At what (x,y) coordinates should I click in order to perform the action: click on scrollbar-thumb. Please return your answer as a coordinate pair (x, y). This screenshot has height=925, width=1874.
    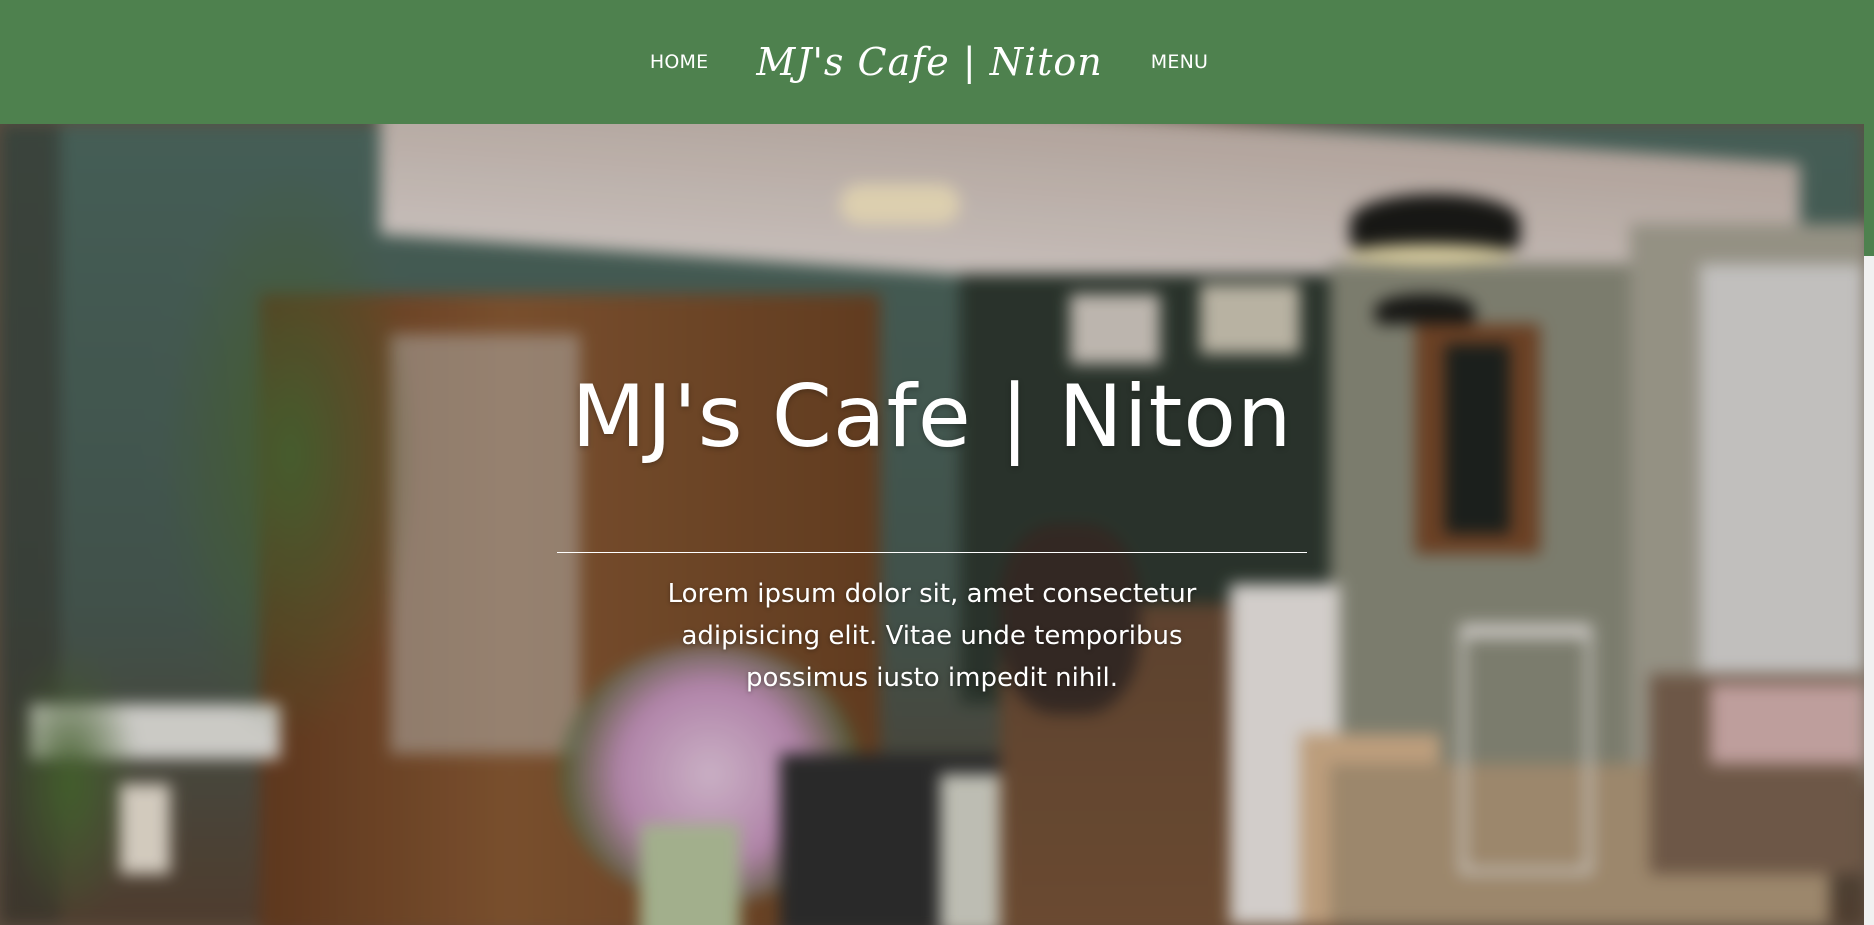
    Looking at the image, I should click on (1869, 128).